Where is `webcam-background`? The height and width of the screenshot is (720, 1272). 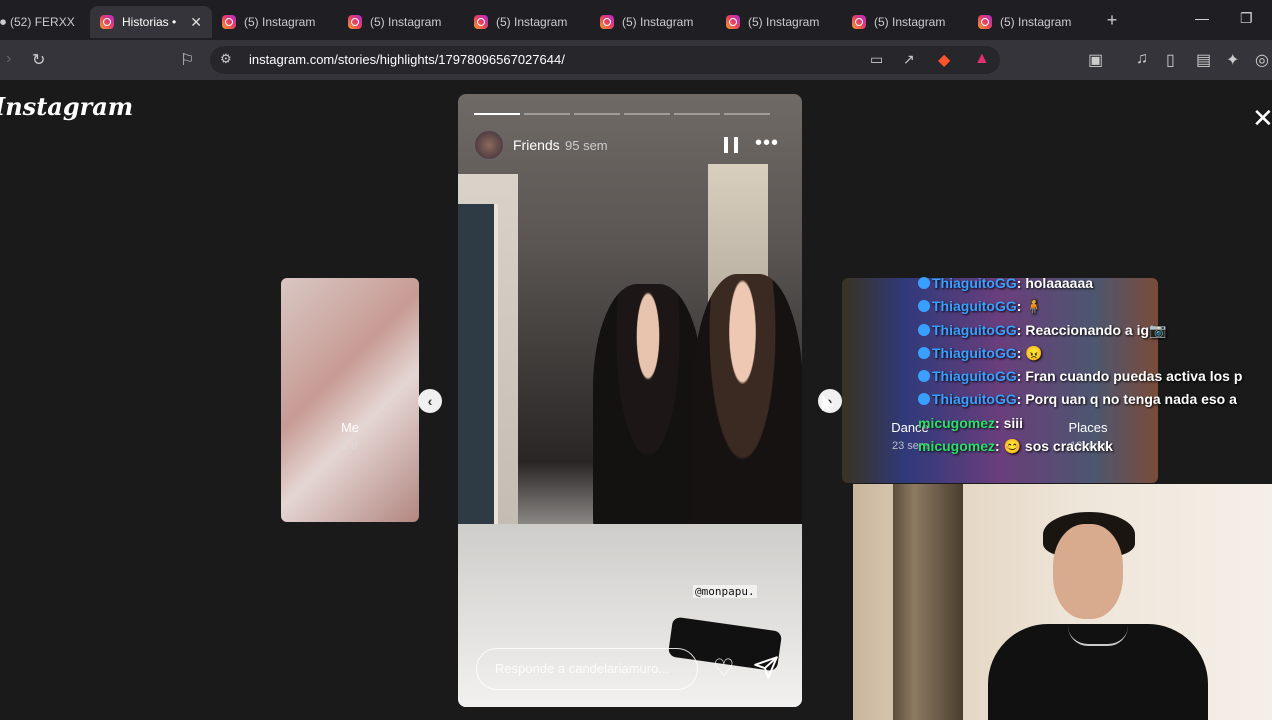 webcam-background is located at coordinates (928, 602).